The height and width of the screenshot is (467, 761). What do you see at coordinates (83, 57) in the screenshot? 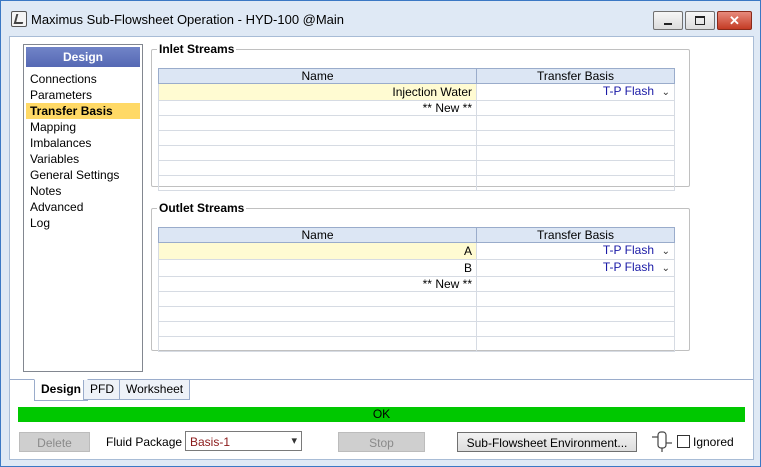
I see `nav-header: Design` at bounding box center [83, 57].